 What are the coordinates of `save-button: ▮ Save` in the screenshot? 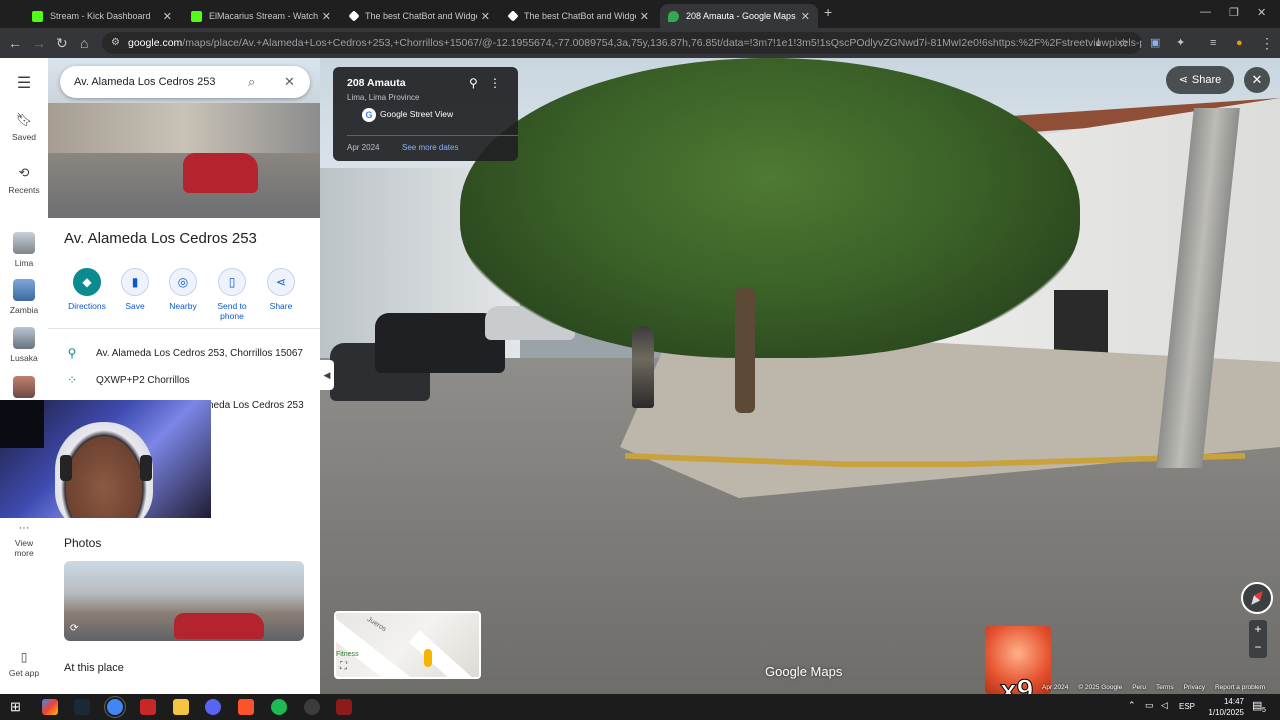 It's located at (135, 289).